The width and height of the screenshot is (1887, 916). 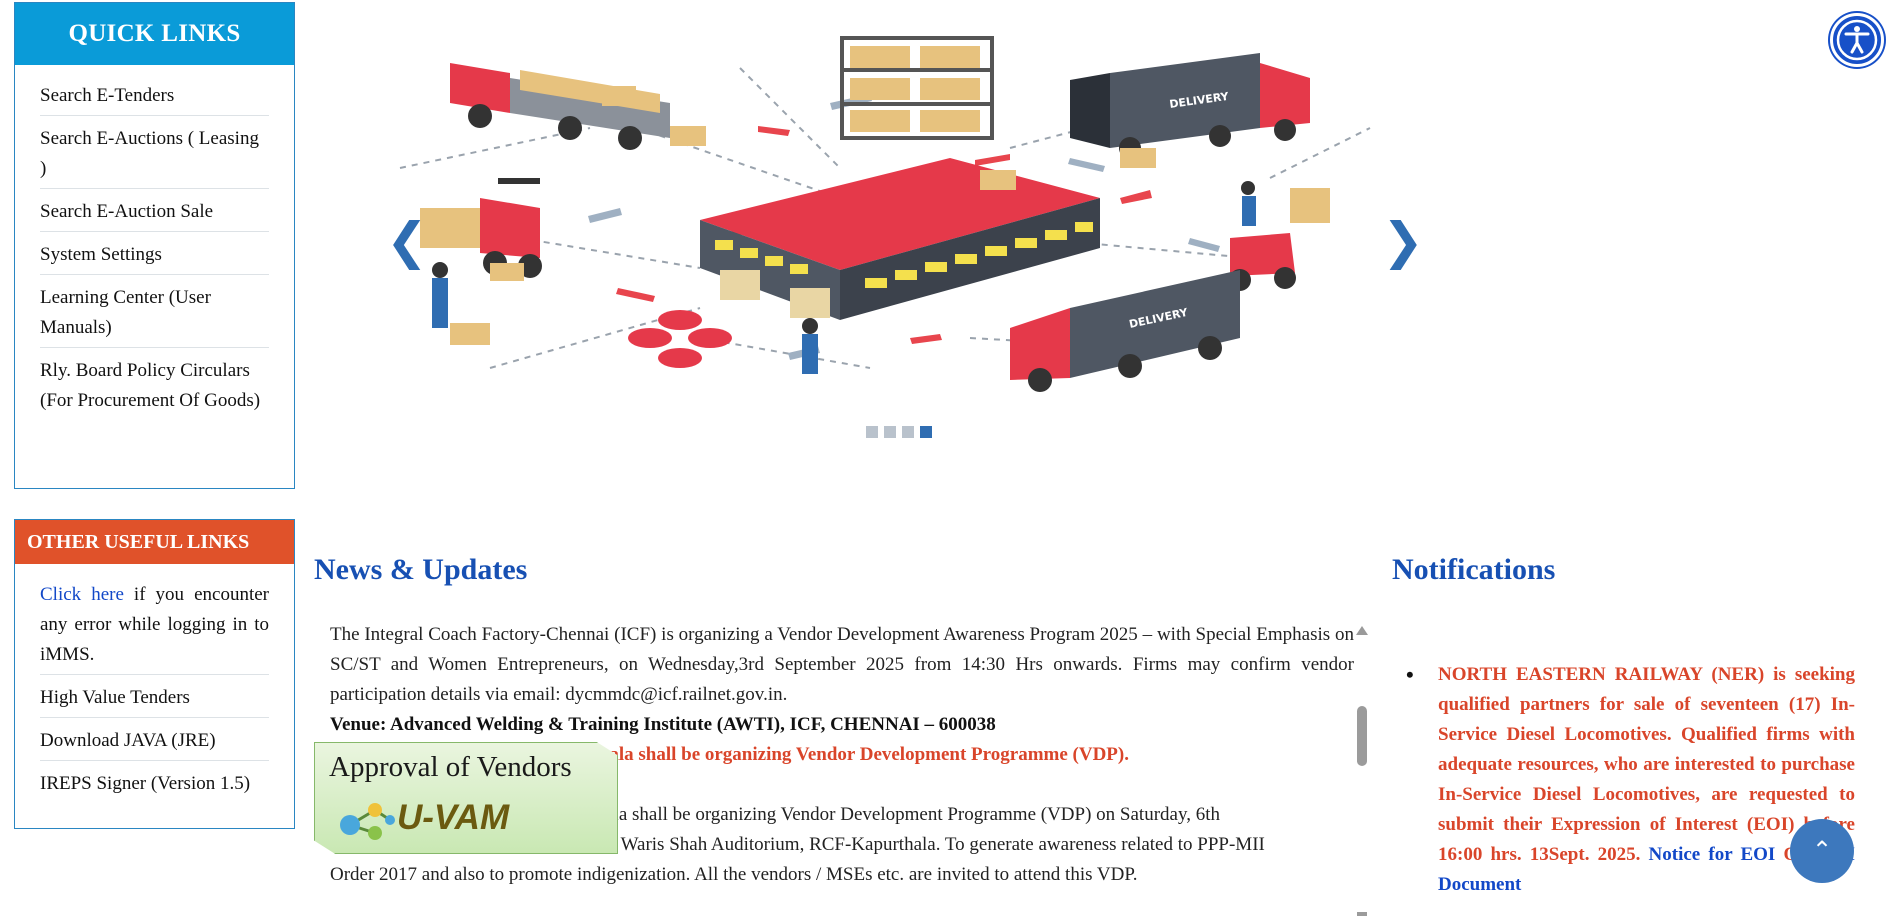 I want to click on notice-for-eoi-link: Notice for EOI, so click(x=1712, y=854).